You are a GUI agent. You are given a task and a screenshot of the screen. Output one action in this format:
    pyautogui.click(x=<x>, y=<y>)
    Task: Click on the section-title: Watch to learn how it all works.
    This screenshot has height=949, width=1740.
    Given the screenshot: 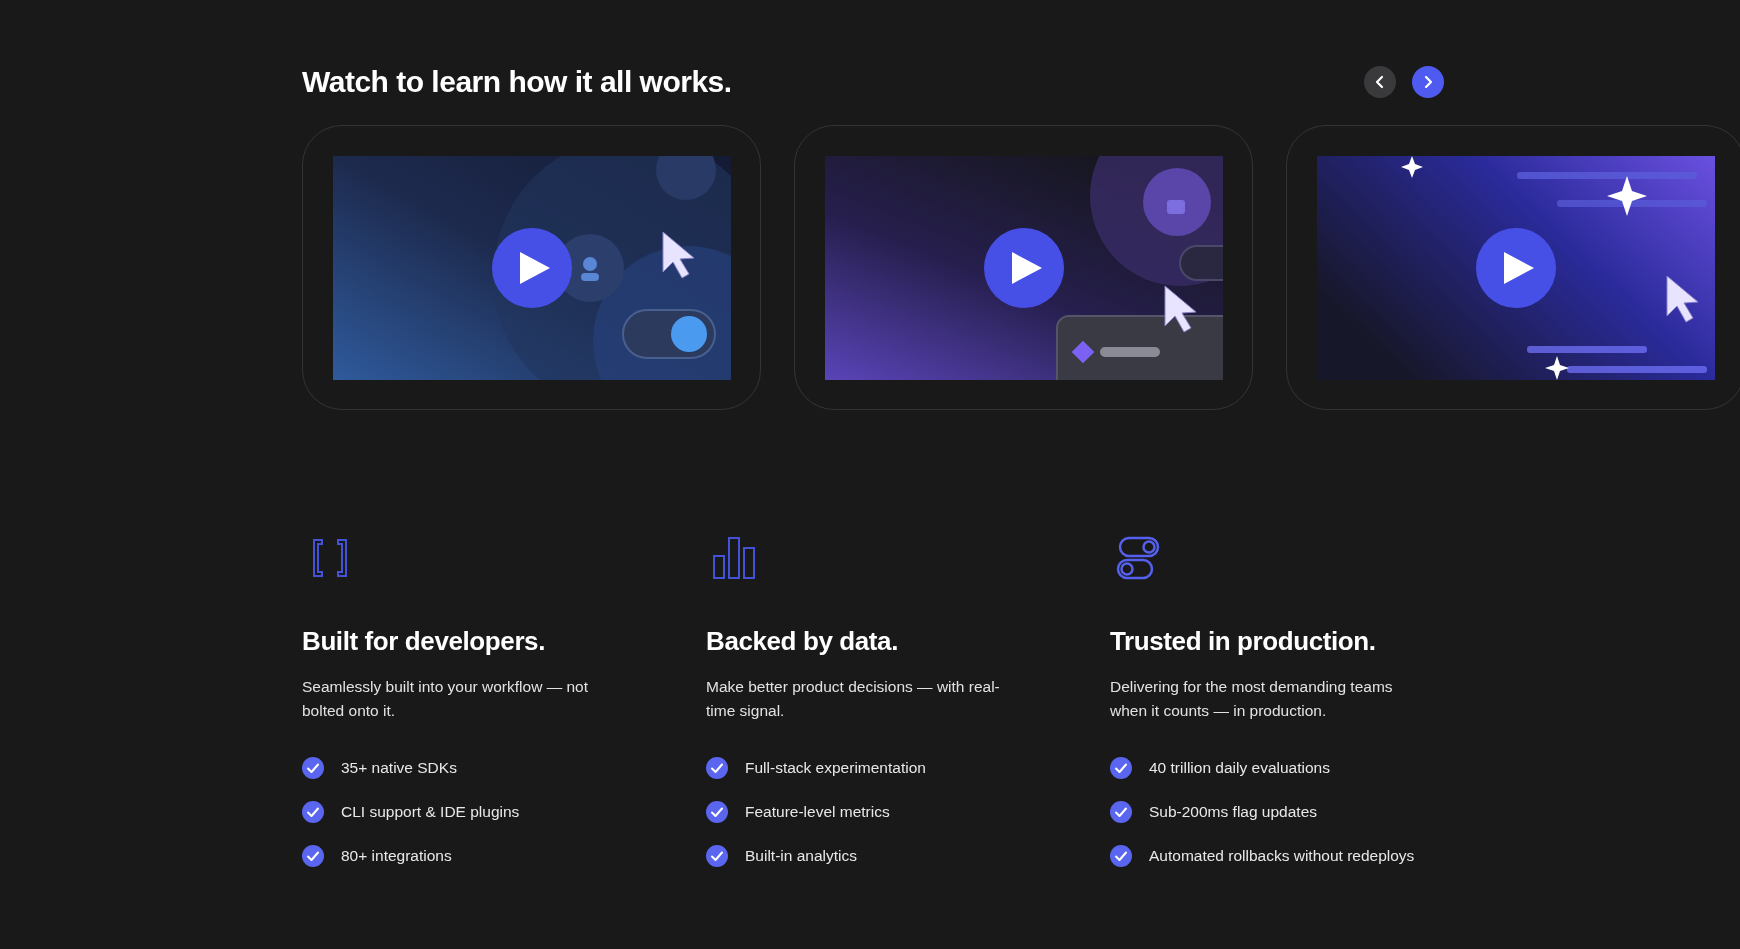 What is the action you would take?
    pyautogui.click(x=517, y=82)
    